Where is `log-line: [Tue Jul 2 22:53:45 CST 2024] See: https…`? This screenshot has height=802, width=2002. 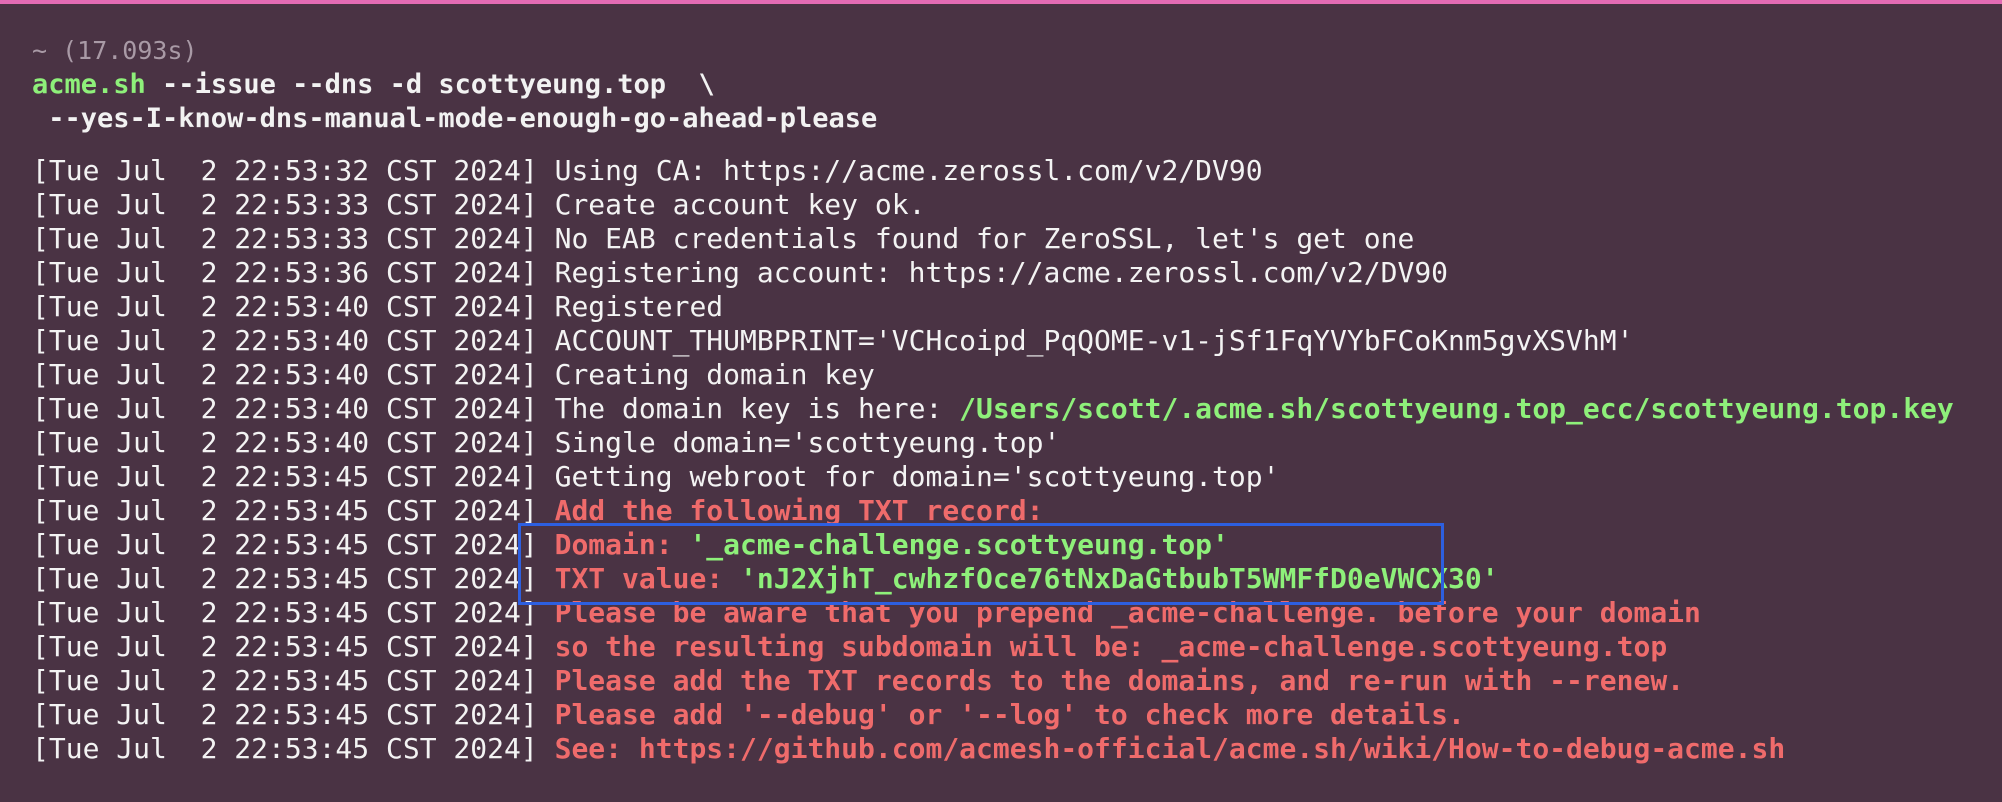
log-line: [Tue Jul 2 22:53:45 CST 2024] See: https… is located at coordinates (1007, 749).